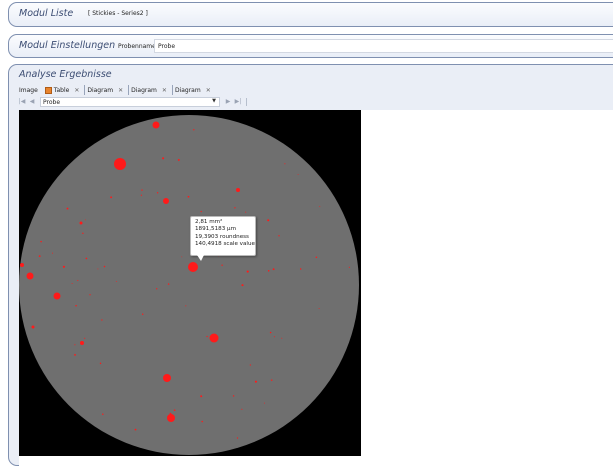 The width and height of the screenshot is (613, 466). I want to click on next-icon: ▶, so click(228, 101).